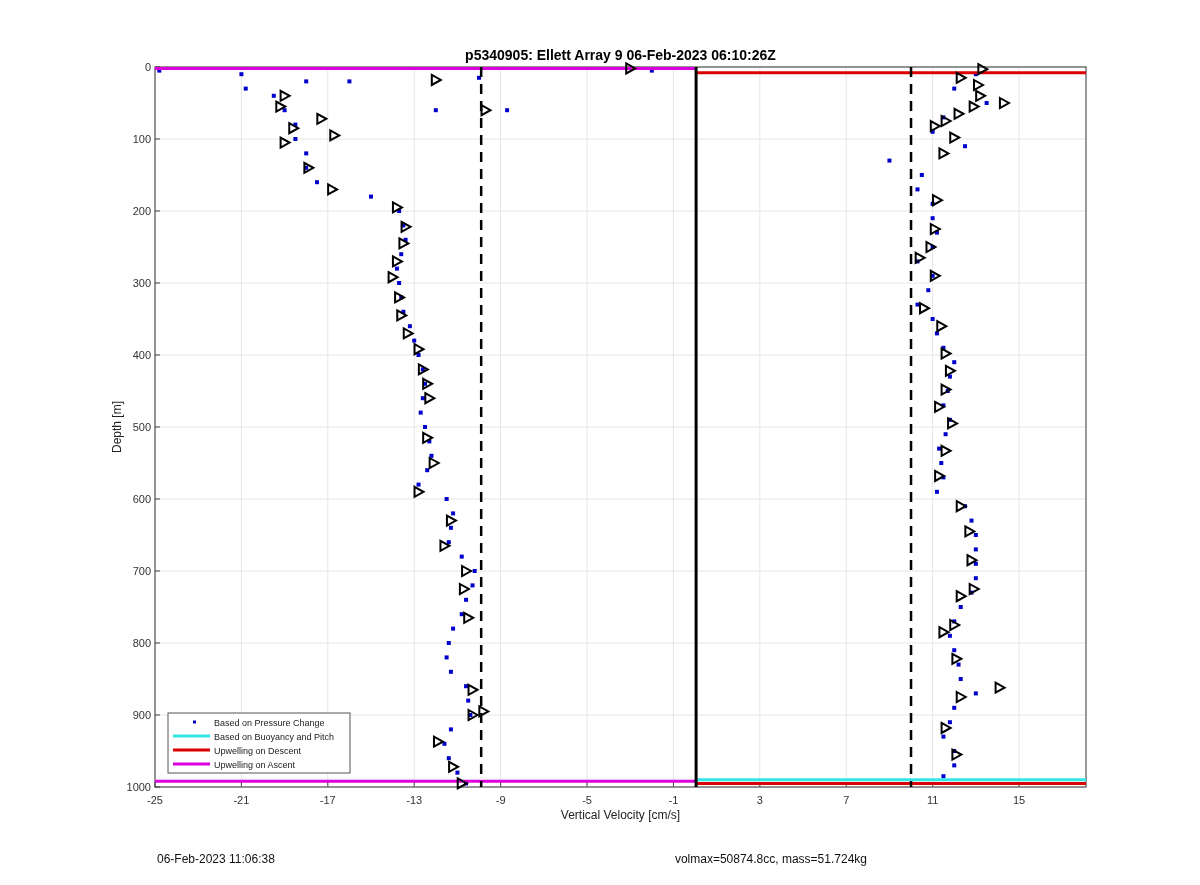 The height and width of the screenshot is (885, 1200). Describe the element at coordinates (258, 750) in the screenshot. I see `legend-label: Upwelling on Descent` at that location.